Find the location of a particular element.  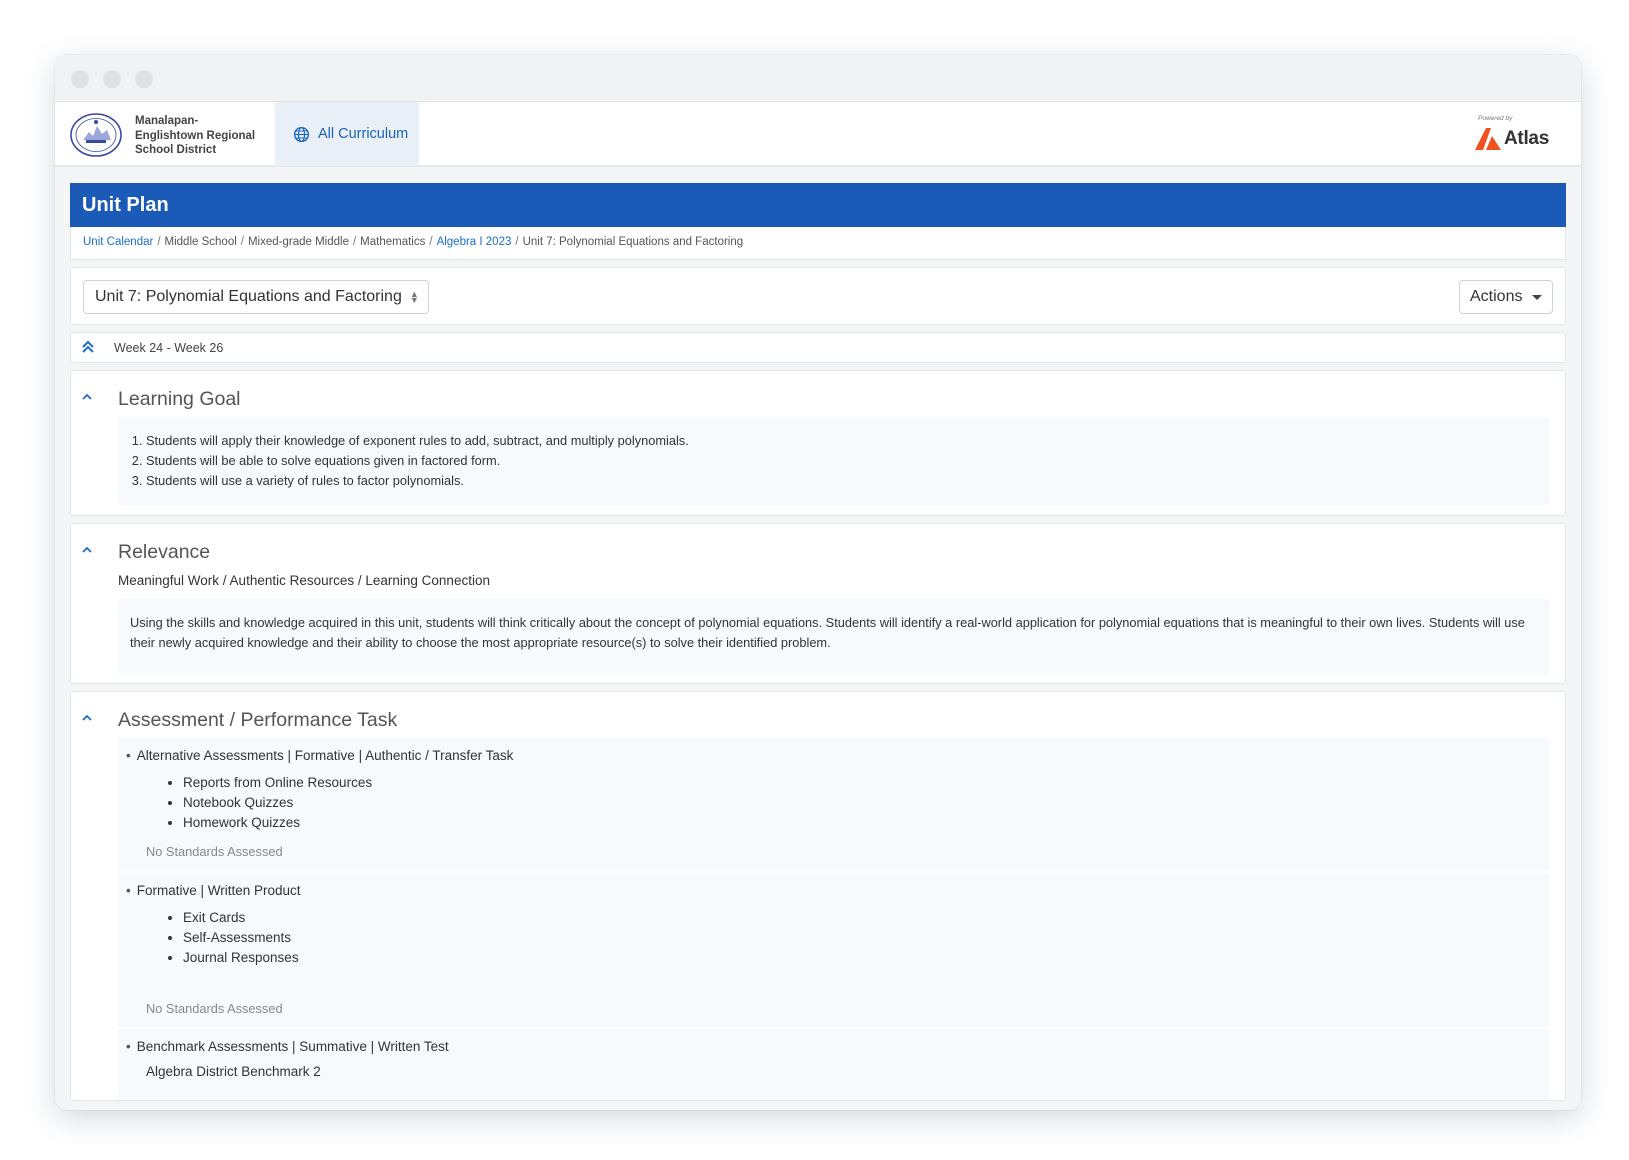

district-name-line: Englishtown Regional is located at coordinates (195, 135).